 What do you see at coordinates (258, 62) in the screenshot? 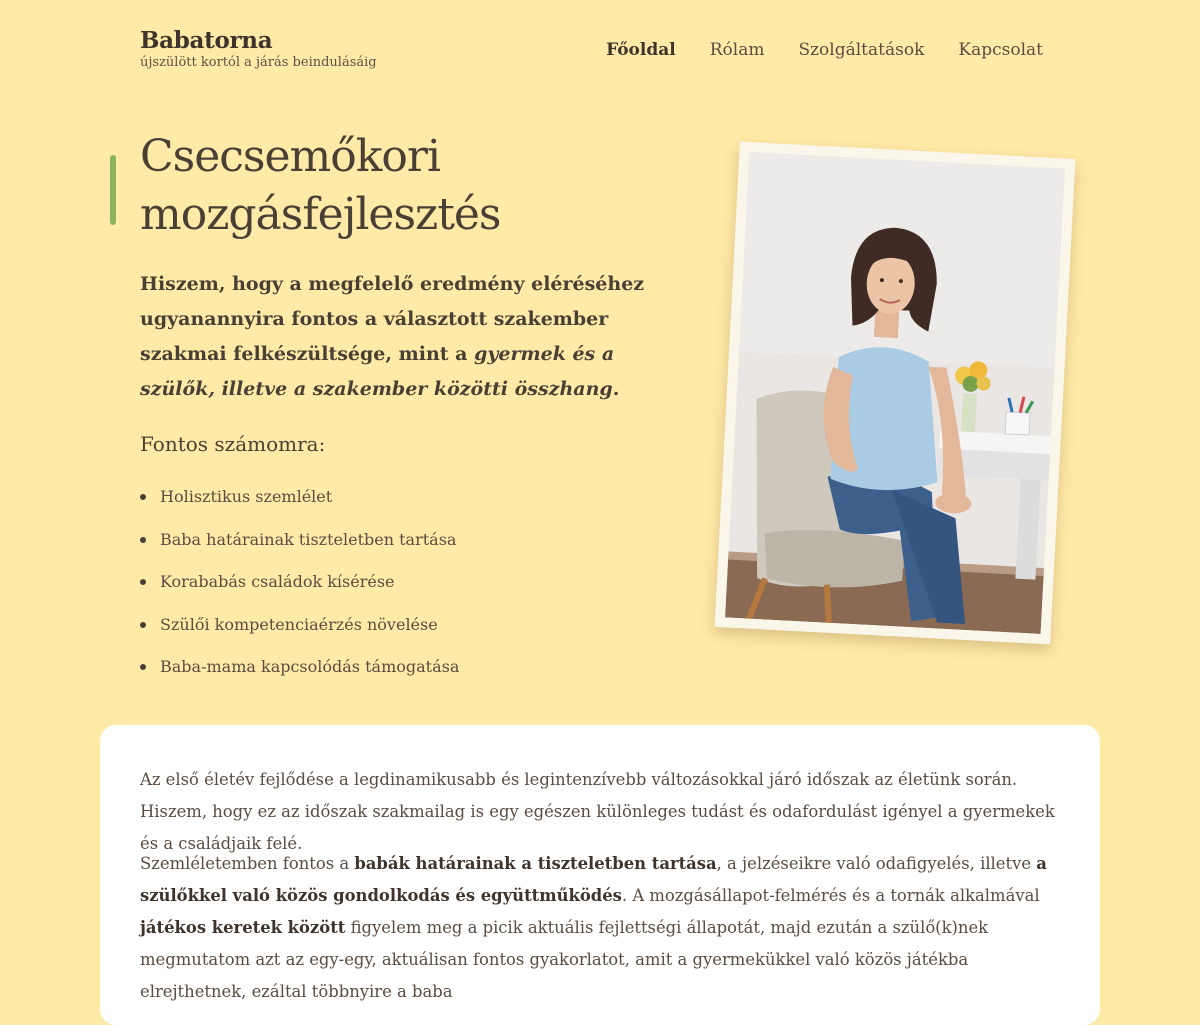
I see `brand-tagline: újszülött kortól a járás beindulásáig` at bounding box center [258, 62].